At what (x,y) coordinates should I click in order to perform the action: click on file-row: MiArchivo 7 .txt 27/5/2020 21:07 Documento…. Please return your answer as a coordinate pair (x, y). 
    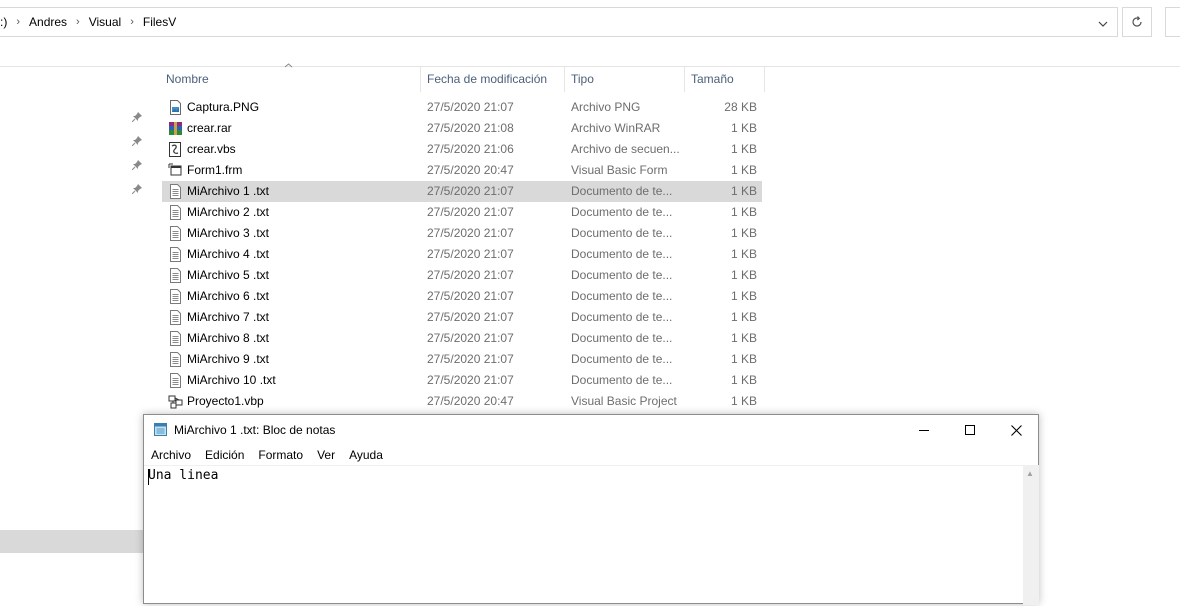
    Looking at the image, I should click on (462, 317).